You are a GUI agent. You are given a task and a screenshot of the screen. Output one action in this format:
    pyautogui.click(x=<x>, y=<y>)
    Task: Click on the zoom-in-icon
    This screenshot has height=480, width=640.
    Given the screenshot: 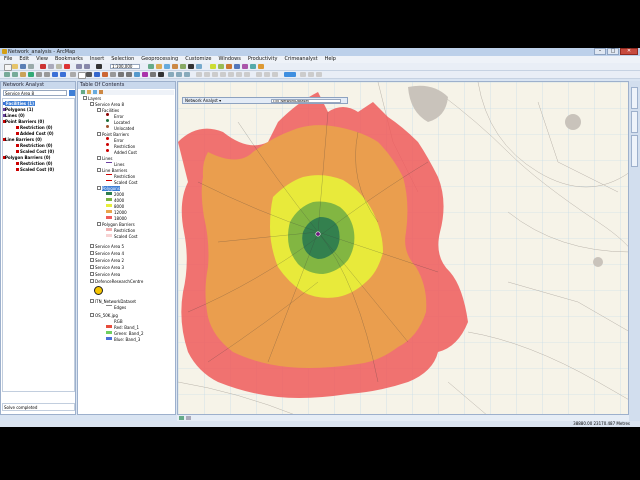 What is the action you would take?
    pyautogui.click(x=7, y=74)
    